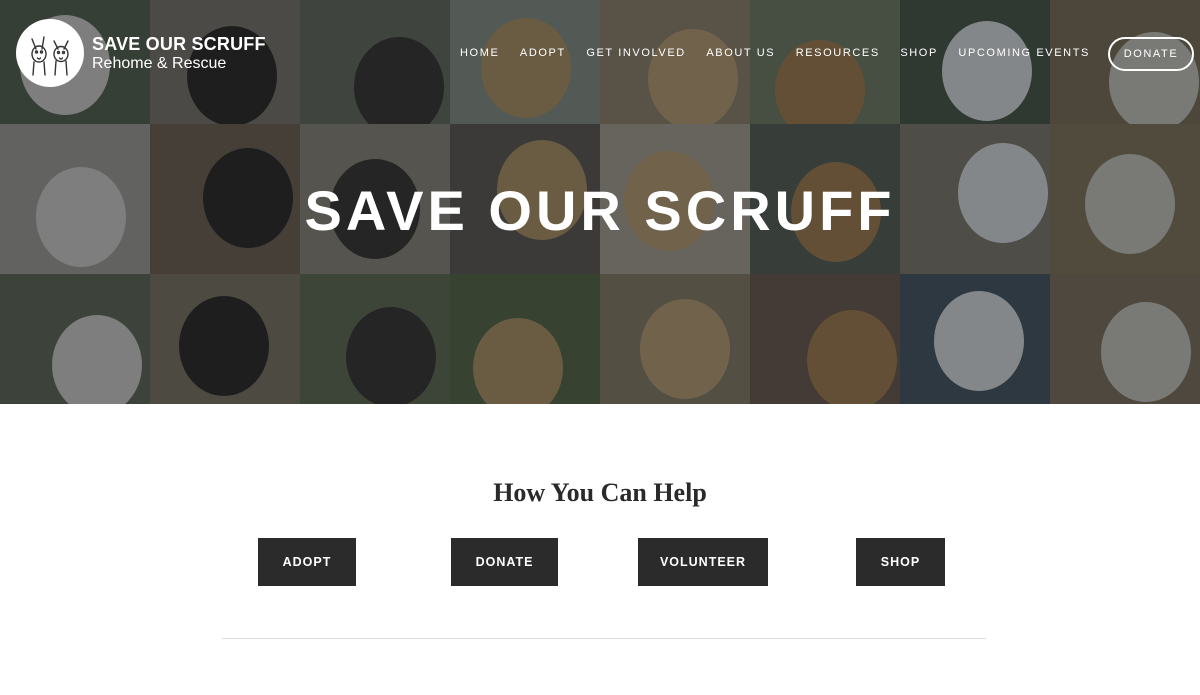 Image resolution: width=1200 pixels, height=695 pixels. Describe the element at coordinates (900, 562) in the screenshot. I see `shop-button: SHOP` at that location.